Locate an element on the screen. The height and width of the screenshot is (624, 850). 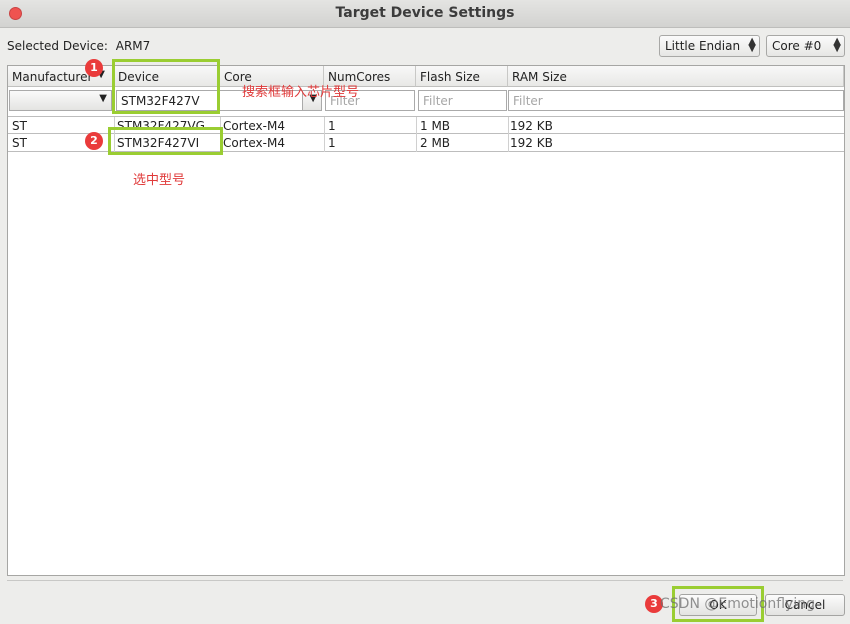
flash-filter-input: Filter is located at coordinates (462, 100).